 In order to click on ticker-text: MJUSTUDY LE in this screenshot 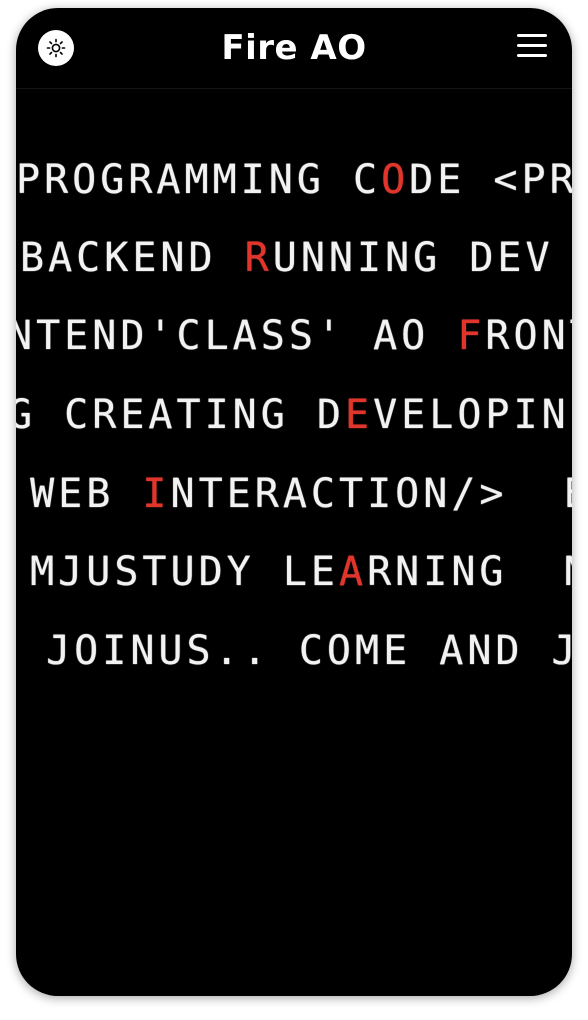, I will do `click(177, 572)`.